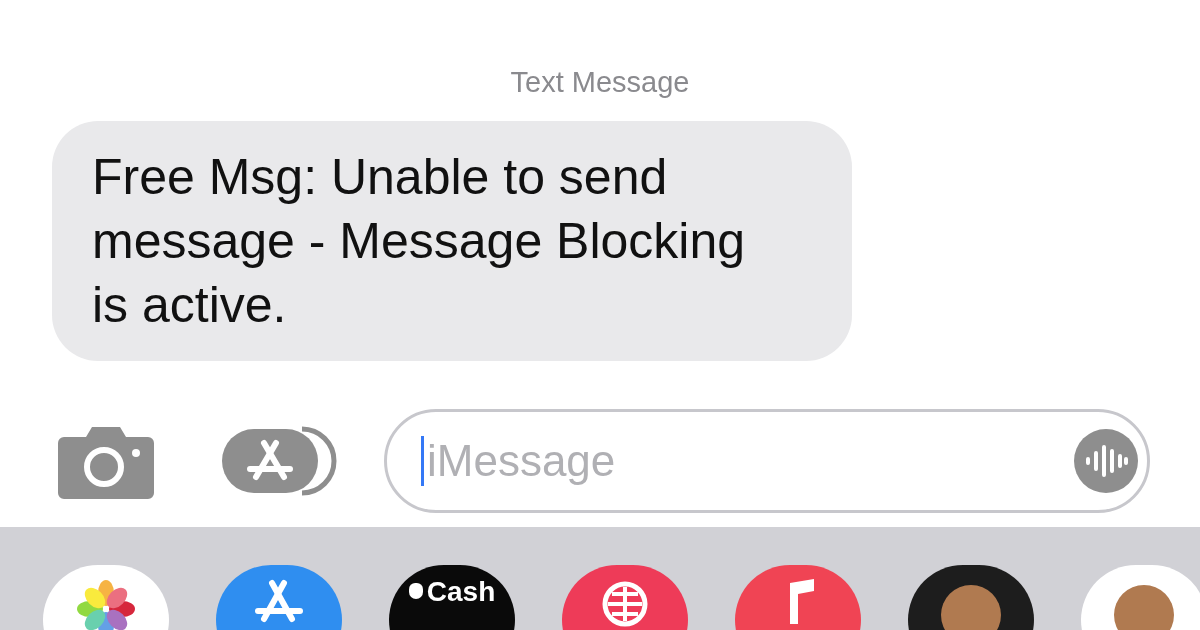 The image size is (1200, 630). What do you see at coordinates (106, 604) in the screenshot?
I see `flower-icon` at bounding box center [106, 604].